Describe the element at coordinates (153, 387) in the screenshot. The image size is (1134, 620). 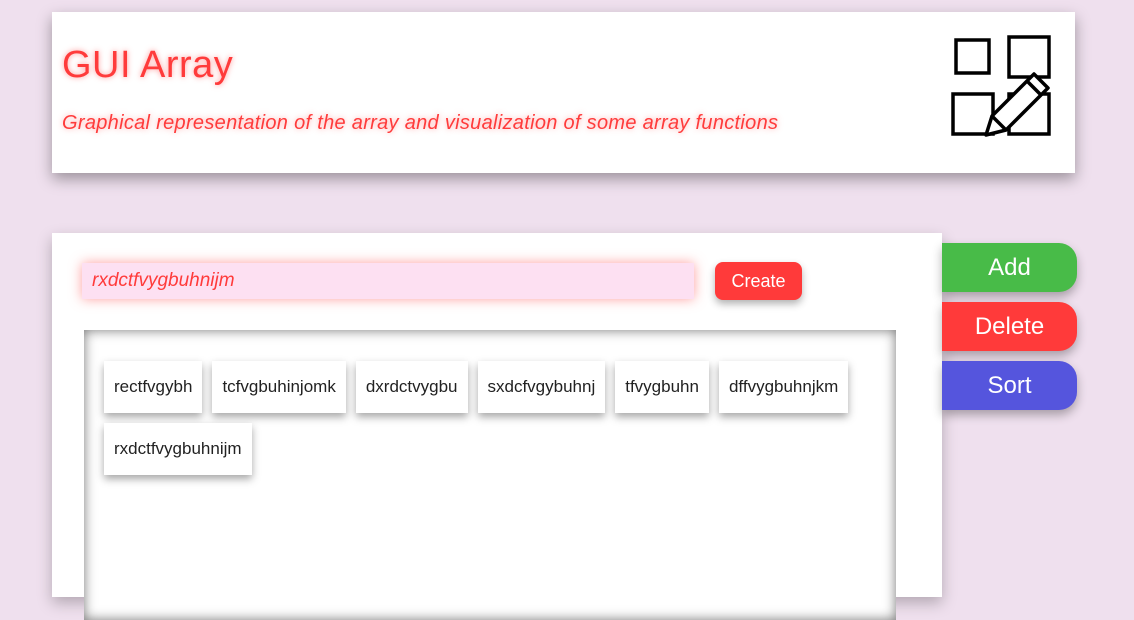
I see `array-cell: rectfvgybh` at that location.